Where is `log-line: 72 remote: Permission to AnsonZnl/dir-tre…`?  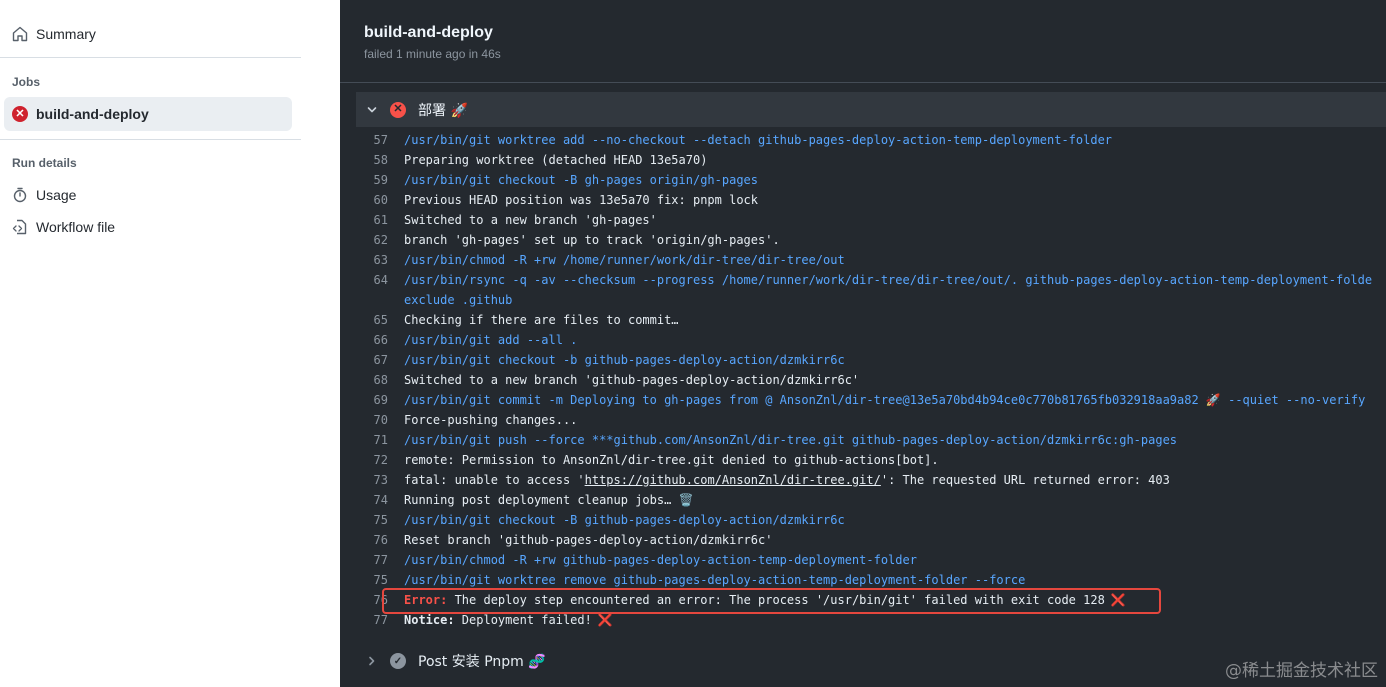 log-line: 72 remote: Permission to AnsonZnl/dir-tre… is located at coordinates (871, 460).